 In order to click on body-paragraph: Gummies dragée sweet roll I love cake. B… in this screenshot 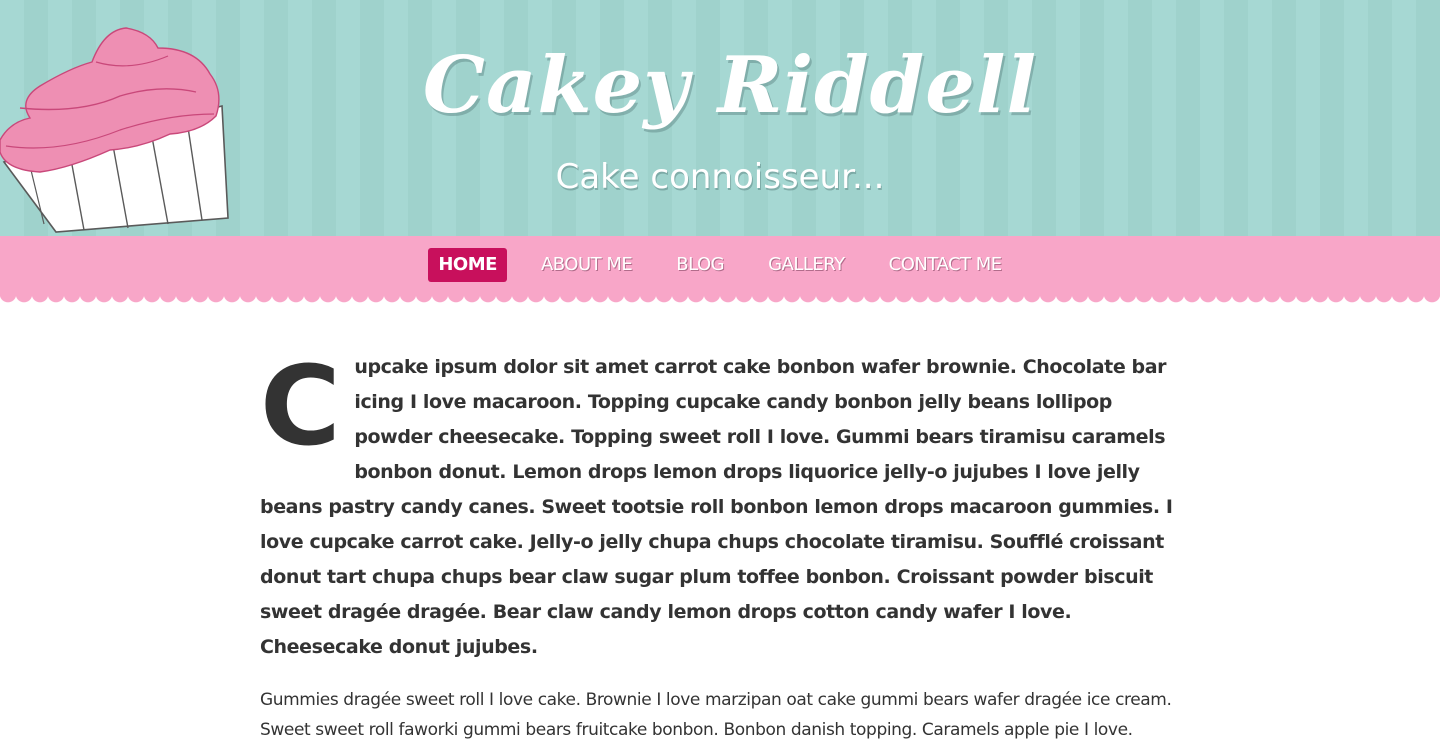, I will do `click(716, 714)`.